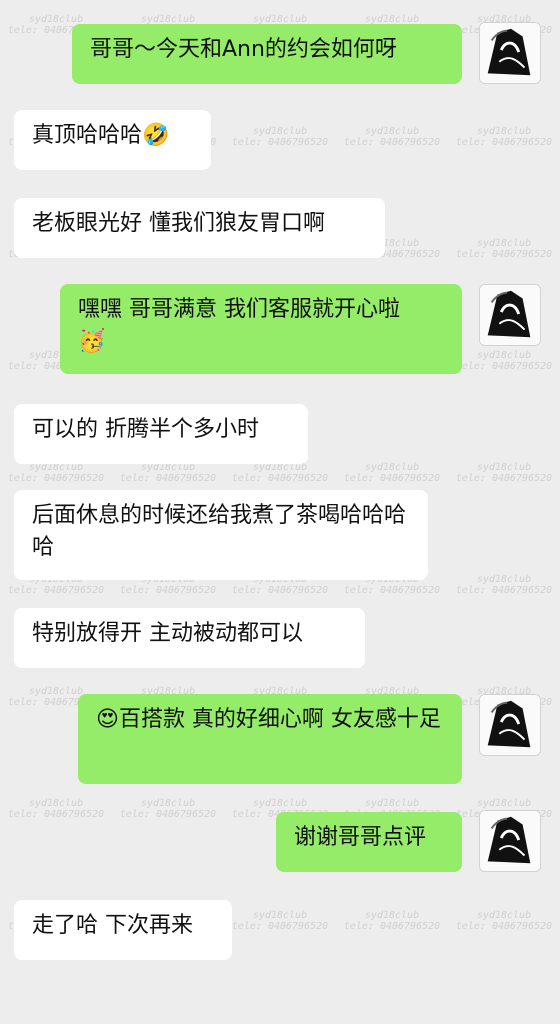  I want to click on message-bubble-incoming: 可以的 折腾半个多小时, so click(161, 434).